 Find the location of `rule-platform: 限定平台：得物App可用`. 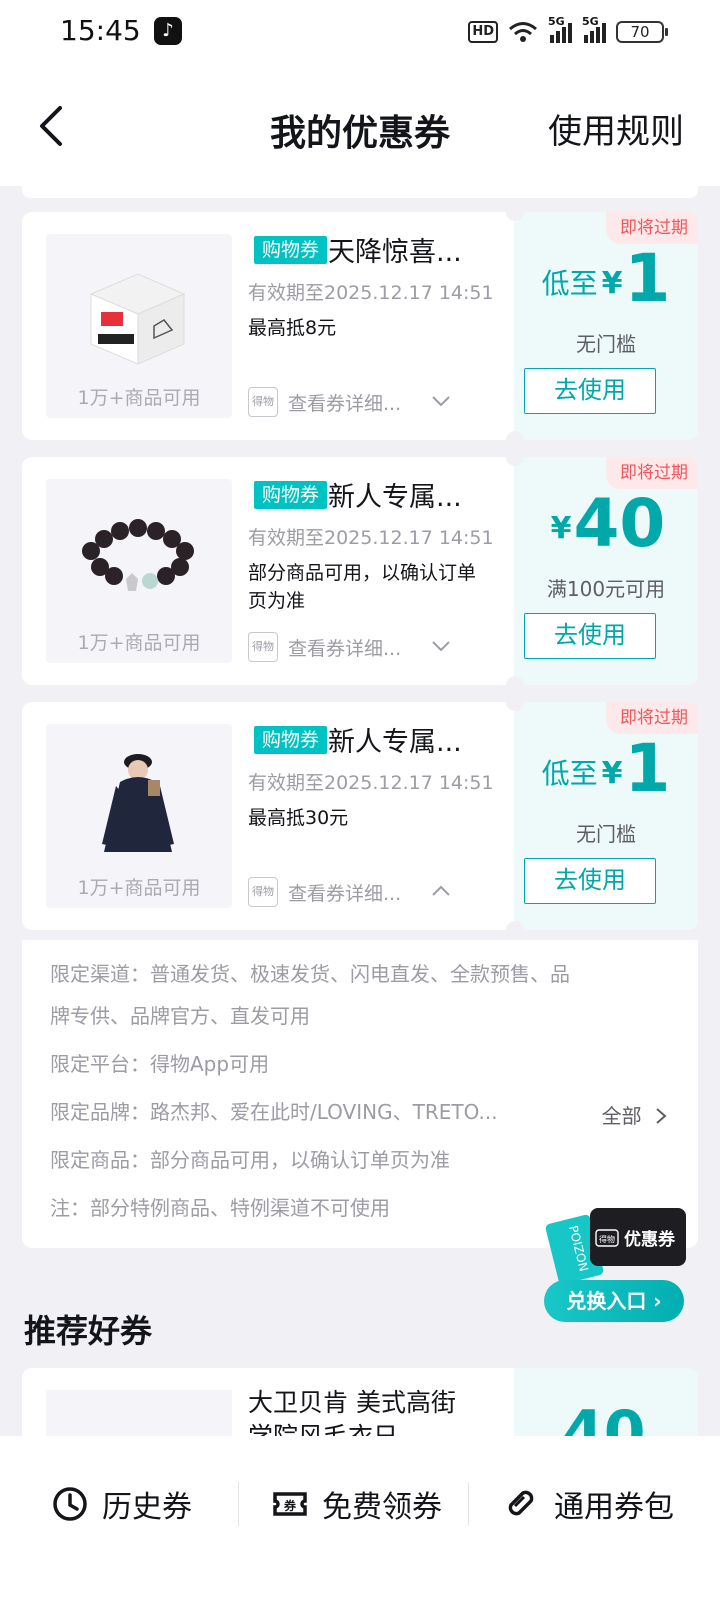

rule-platform: 限定平台：得物App可用 is located at coordinates (160, 1064).